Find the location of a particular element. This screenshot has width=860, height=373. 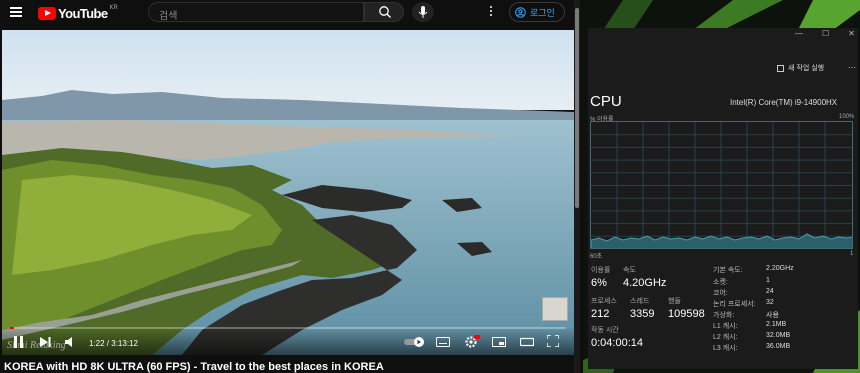

login-button: 로그인 is located at coordinates (537, 12).